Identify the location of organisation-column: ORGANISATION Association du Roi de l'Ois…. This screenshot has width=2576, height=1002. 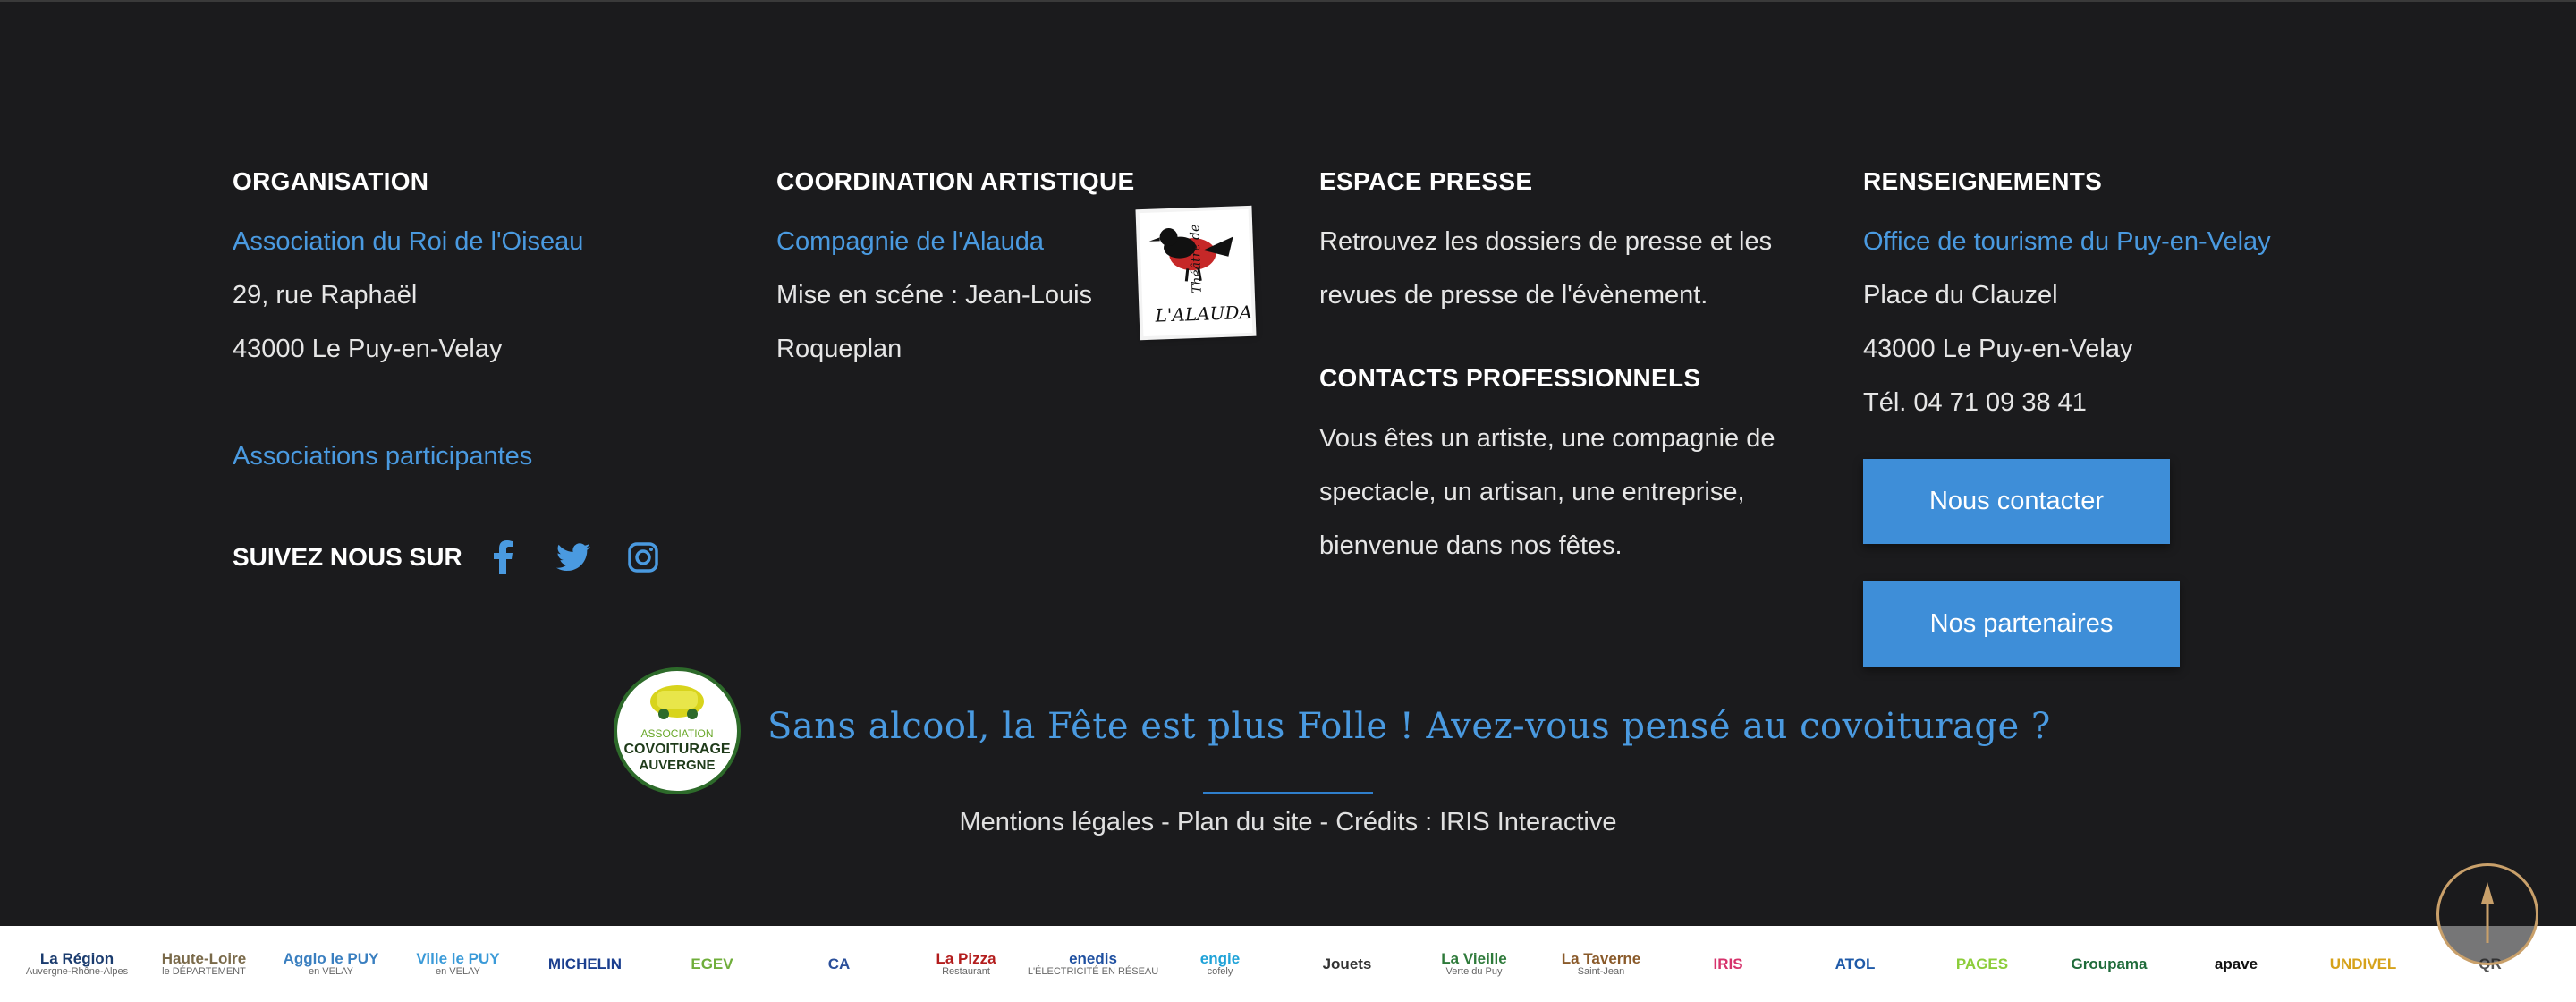
(483, 322).